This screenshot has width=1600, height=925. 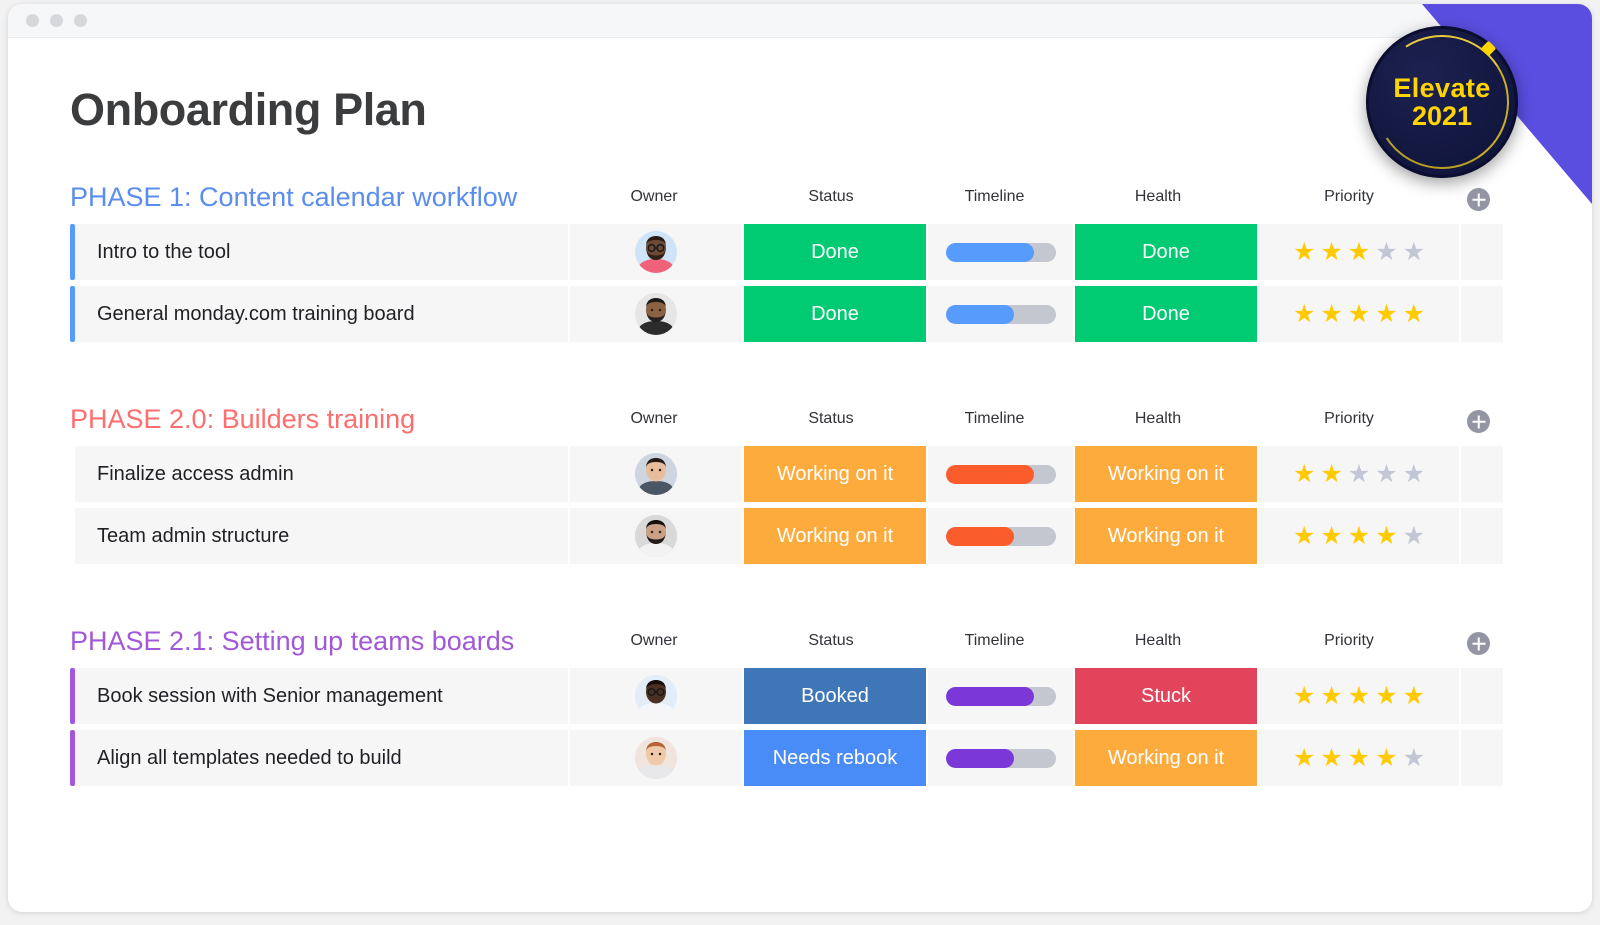 I want to click on table-row: Intro to the tool Done Done ★ ★ ★ ★ ★, so click(x=831, y=252).